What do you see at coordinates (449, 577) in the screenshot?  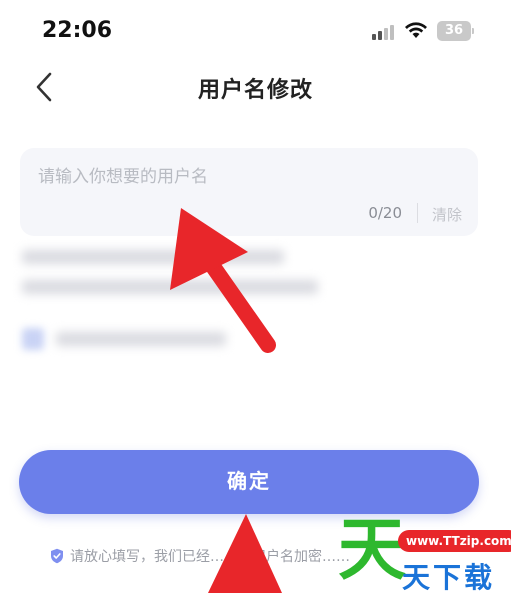 I see `watermark-brand: 天下载` at bounding box center [449, 577].